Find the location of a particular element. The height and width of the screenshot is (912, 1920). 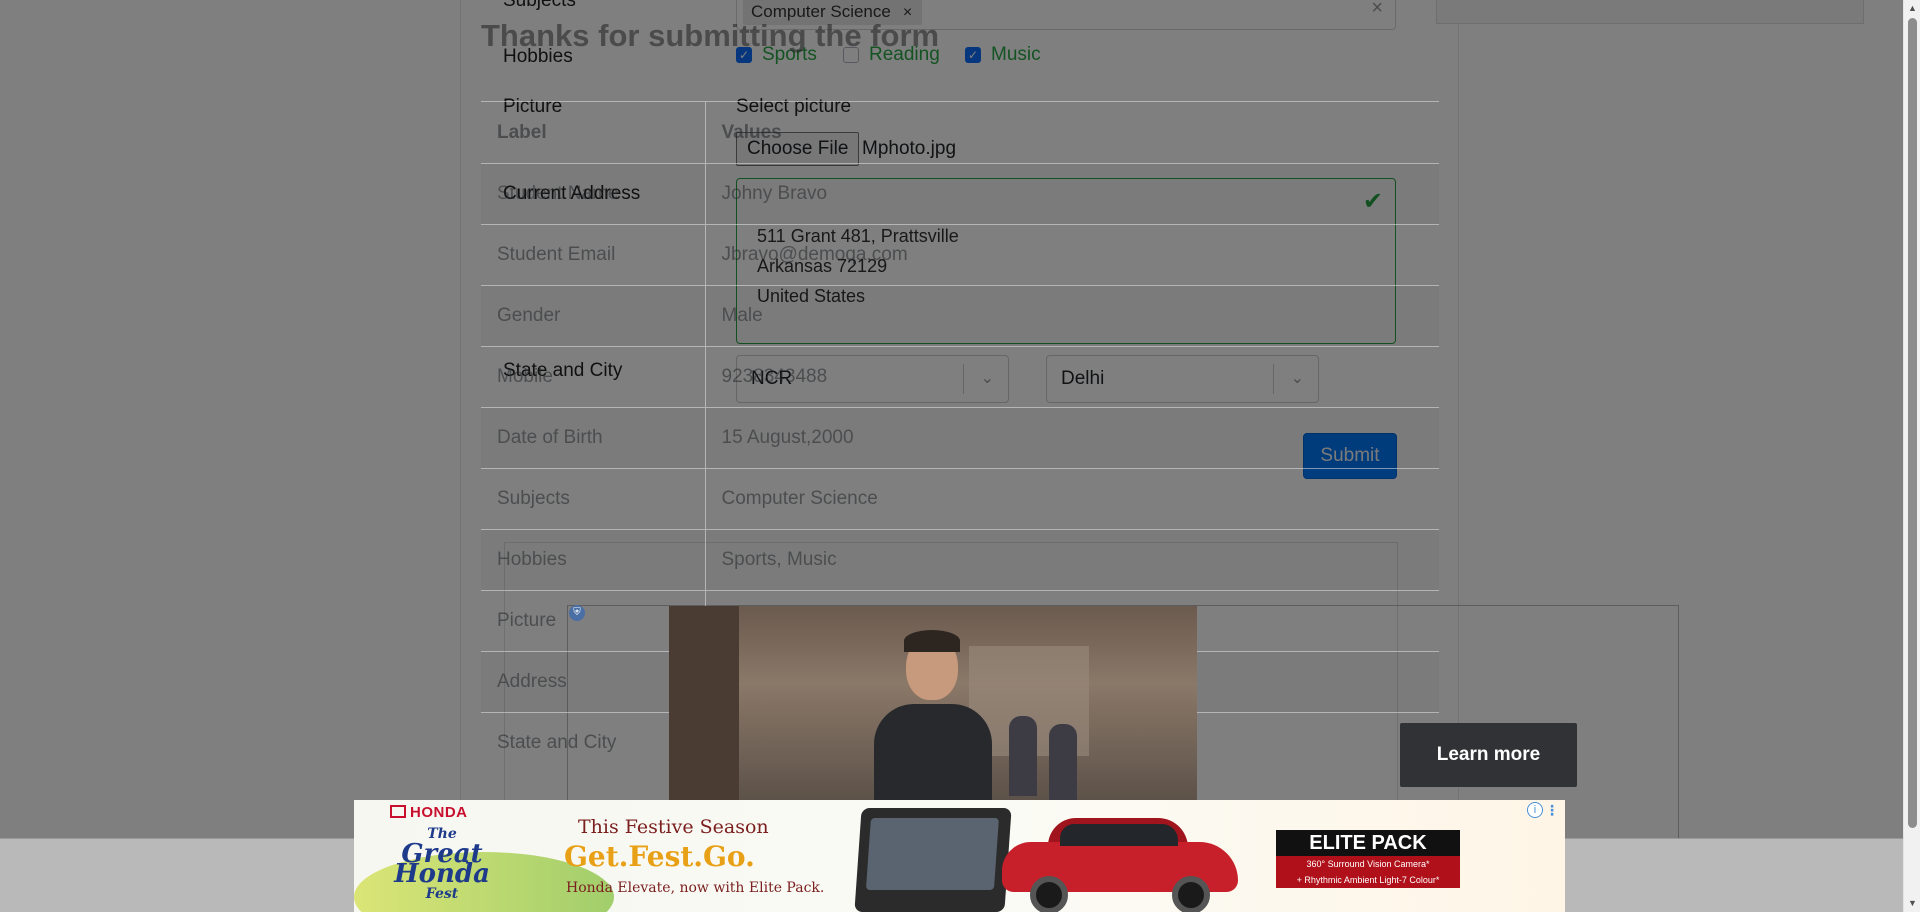

car-window is located at coordinates (1119, 835).